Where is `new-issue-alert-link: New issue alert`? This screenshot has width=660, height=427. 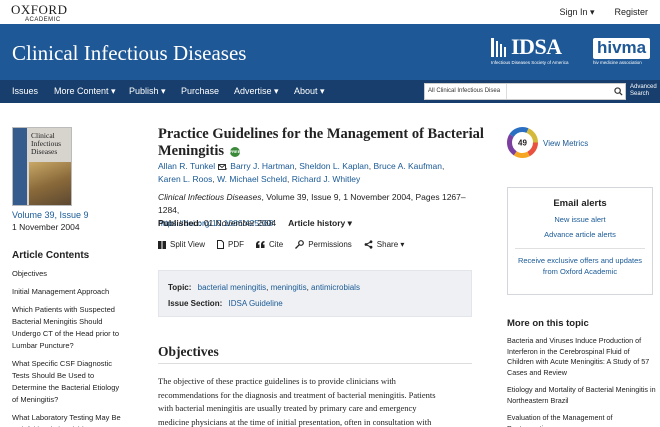 new-issue-alert-link: New issue alert is located at coordinates (580, 219).